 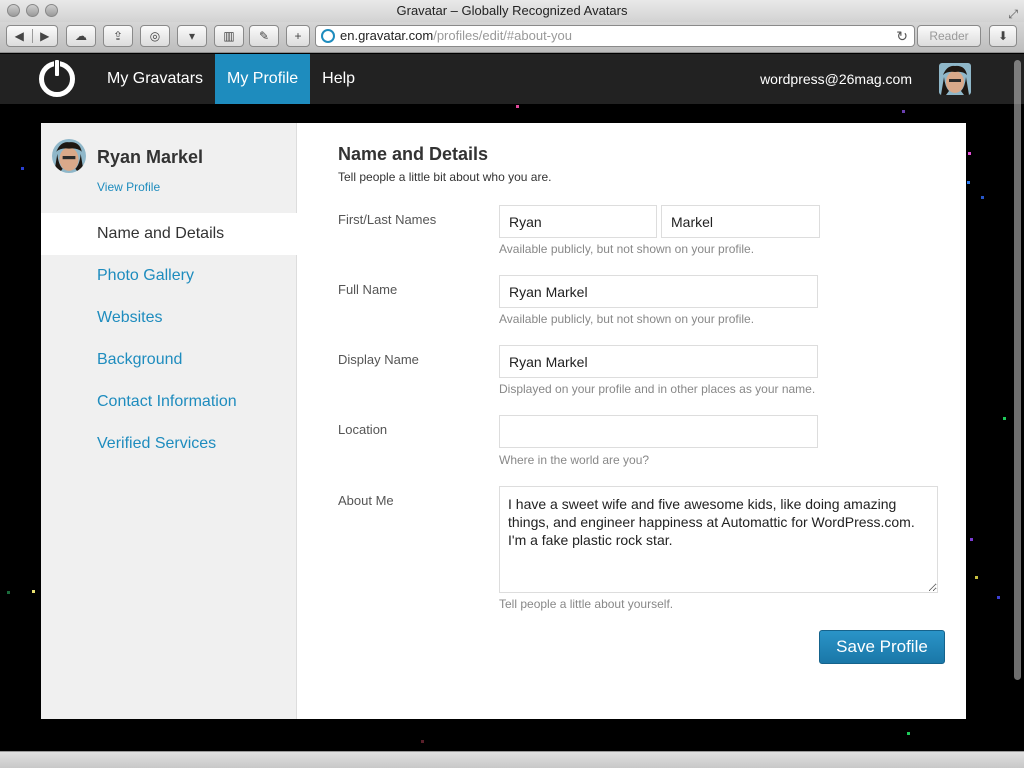 I want to click on about-me-hint: Tell people a little about yourself., so click(x=586, y=604).